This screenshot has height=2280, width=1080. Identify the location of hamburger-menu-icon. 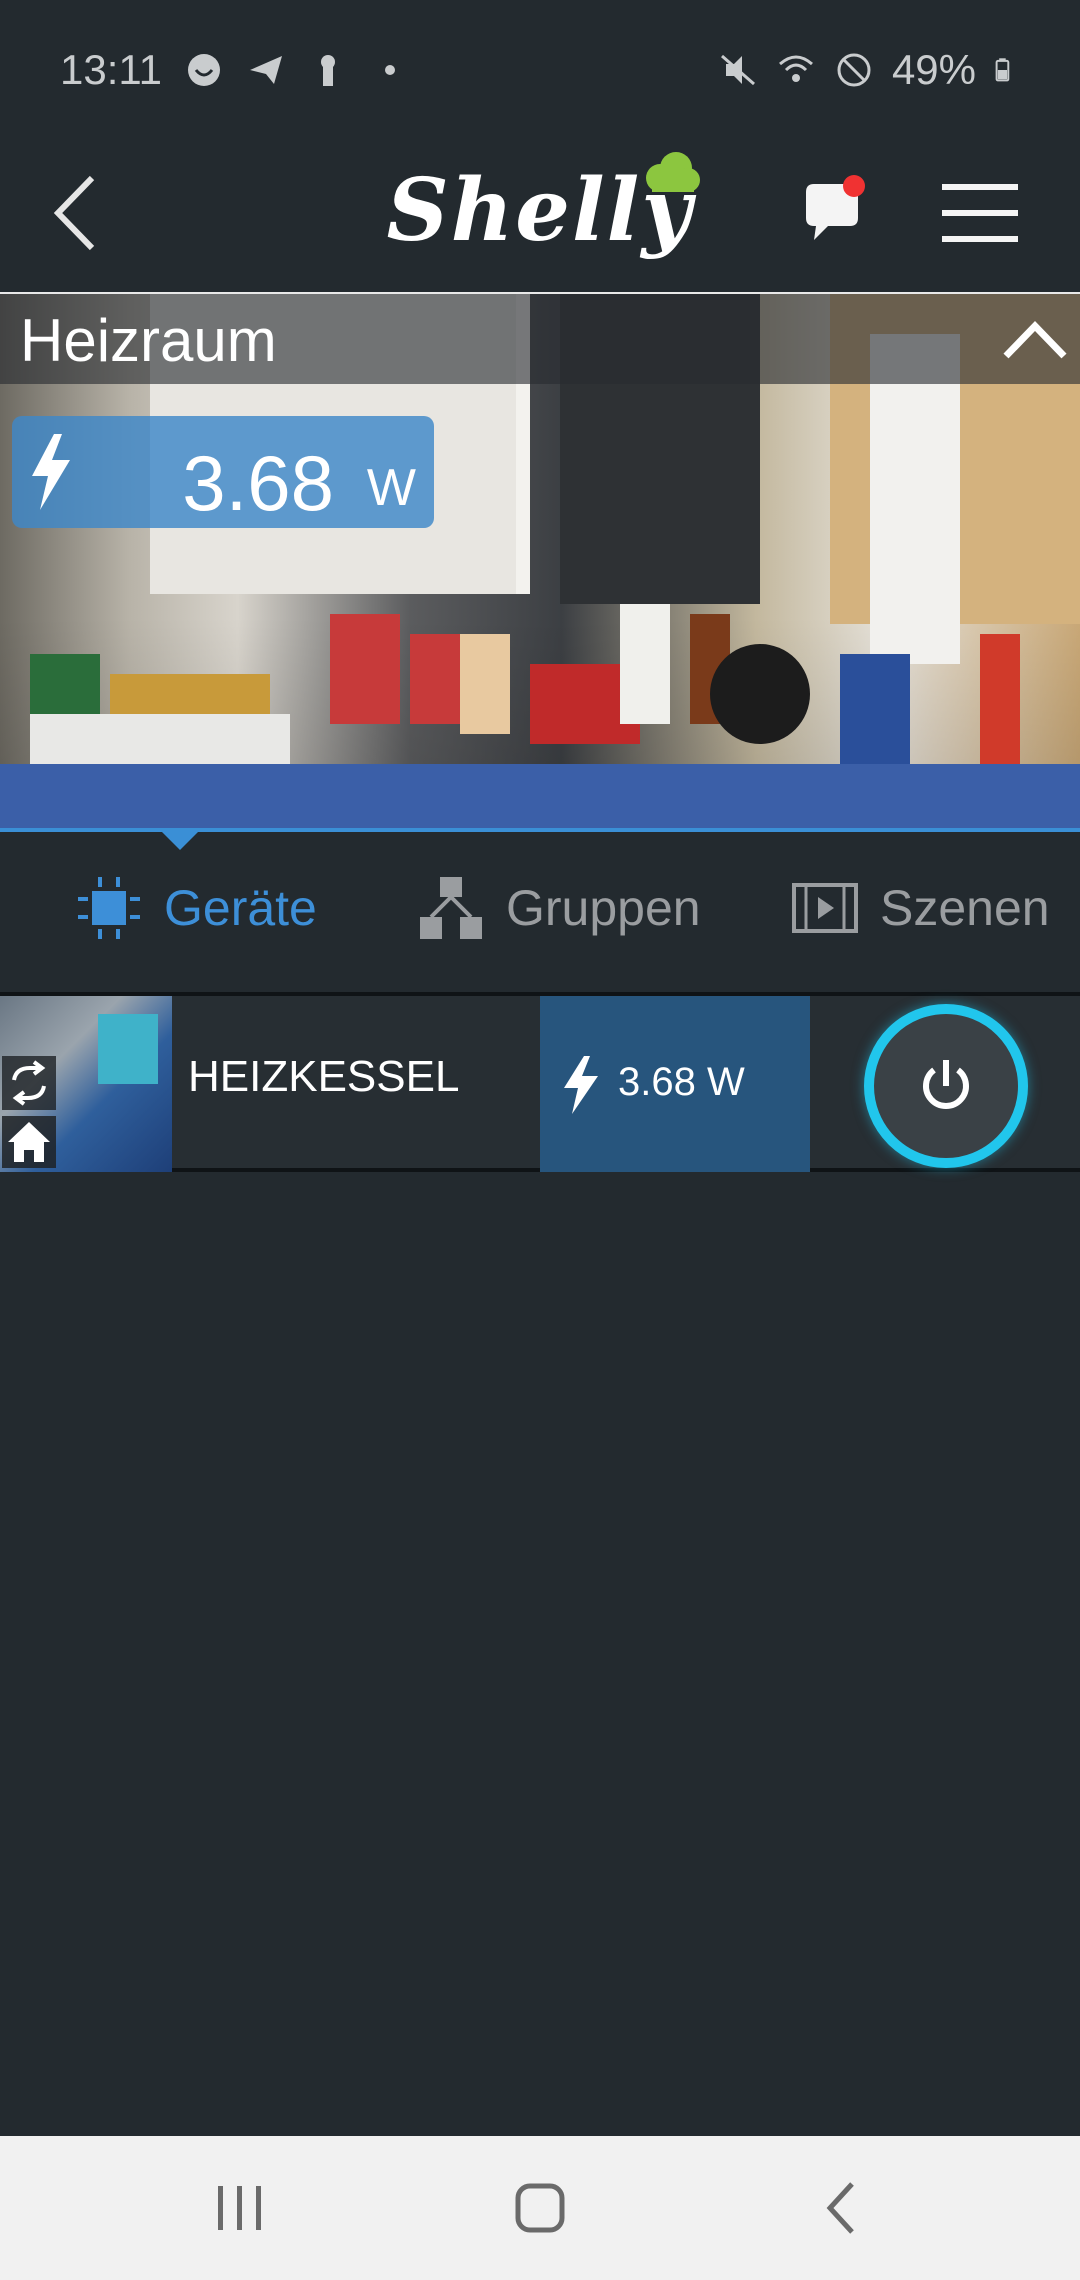
(980, 213).